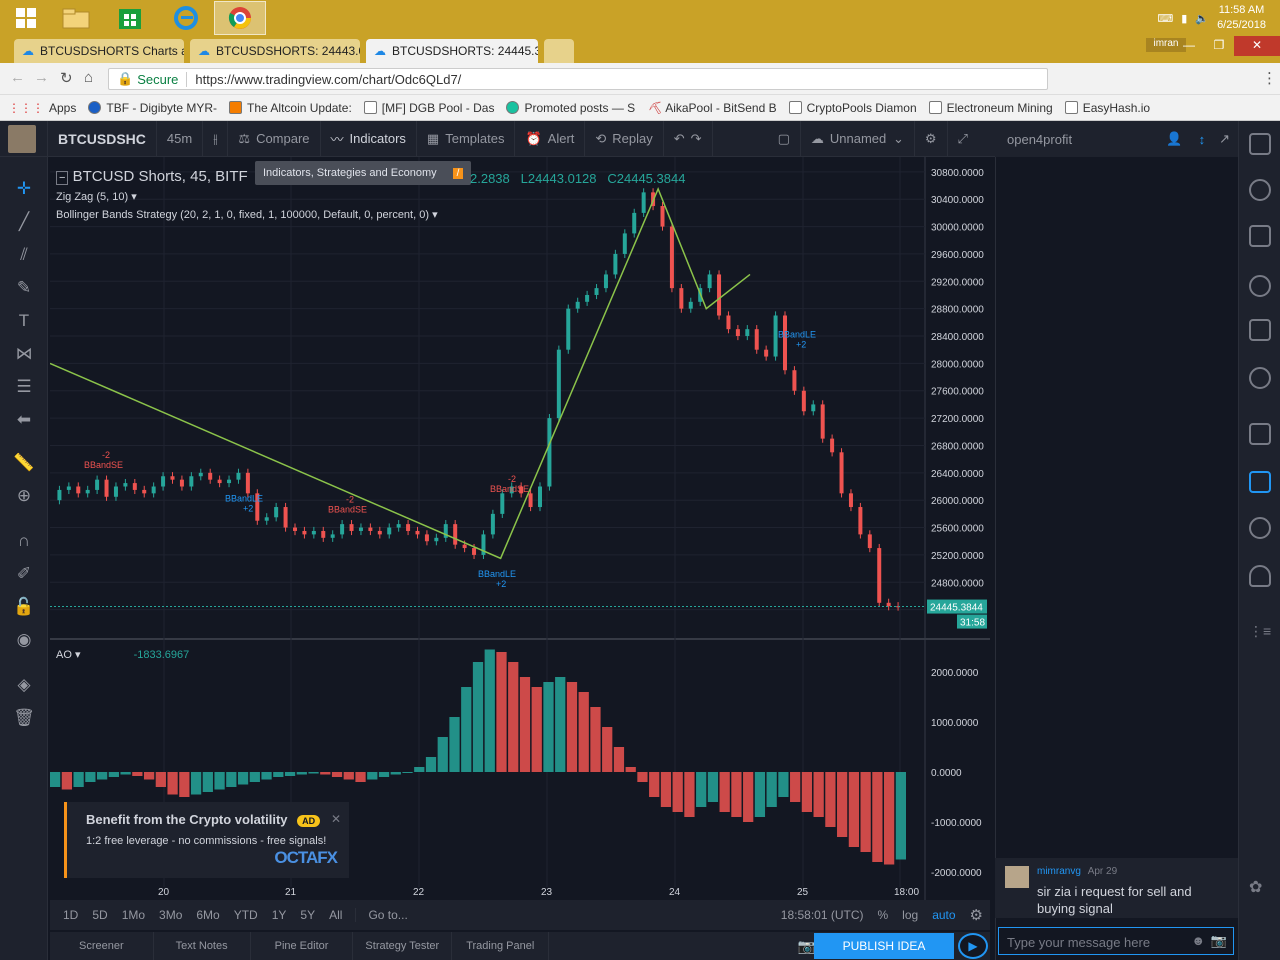 The width and height of the screenshot is (1280, 960). What do you see at coordinates (1257, 46) in the screenshot?
I see `close-icon: ✕` at bounding box center [1257, 46].